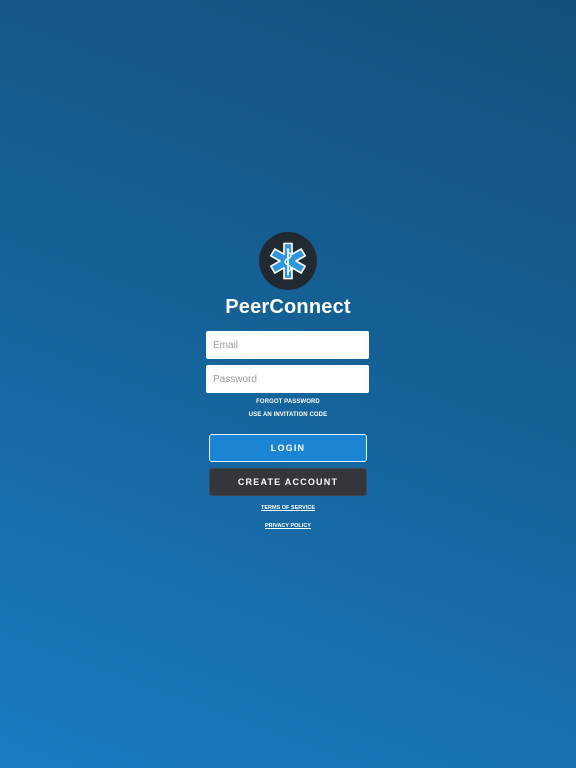 This screenshot has height=768, width=576. Describe the element at coordinates (287, 345) in the screenshot. I see `email-input` at that location.